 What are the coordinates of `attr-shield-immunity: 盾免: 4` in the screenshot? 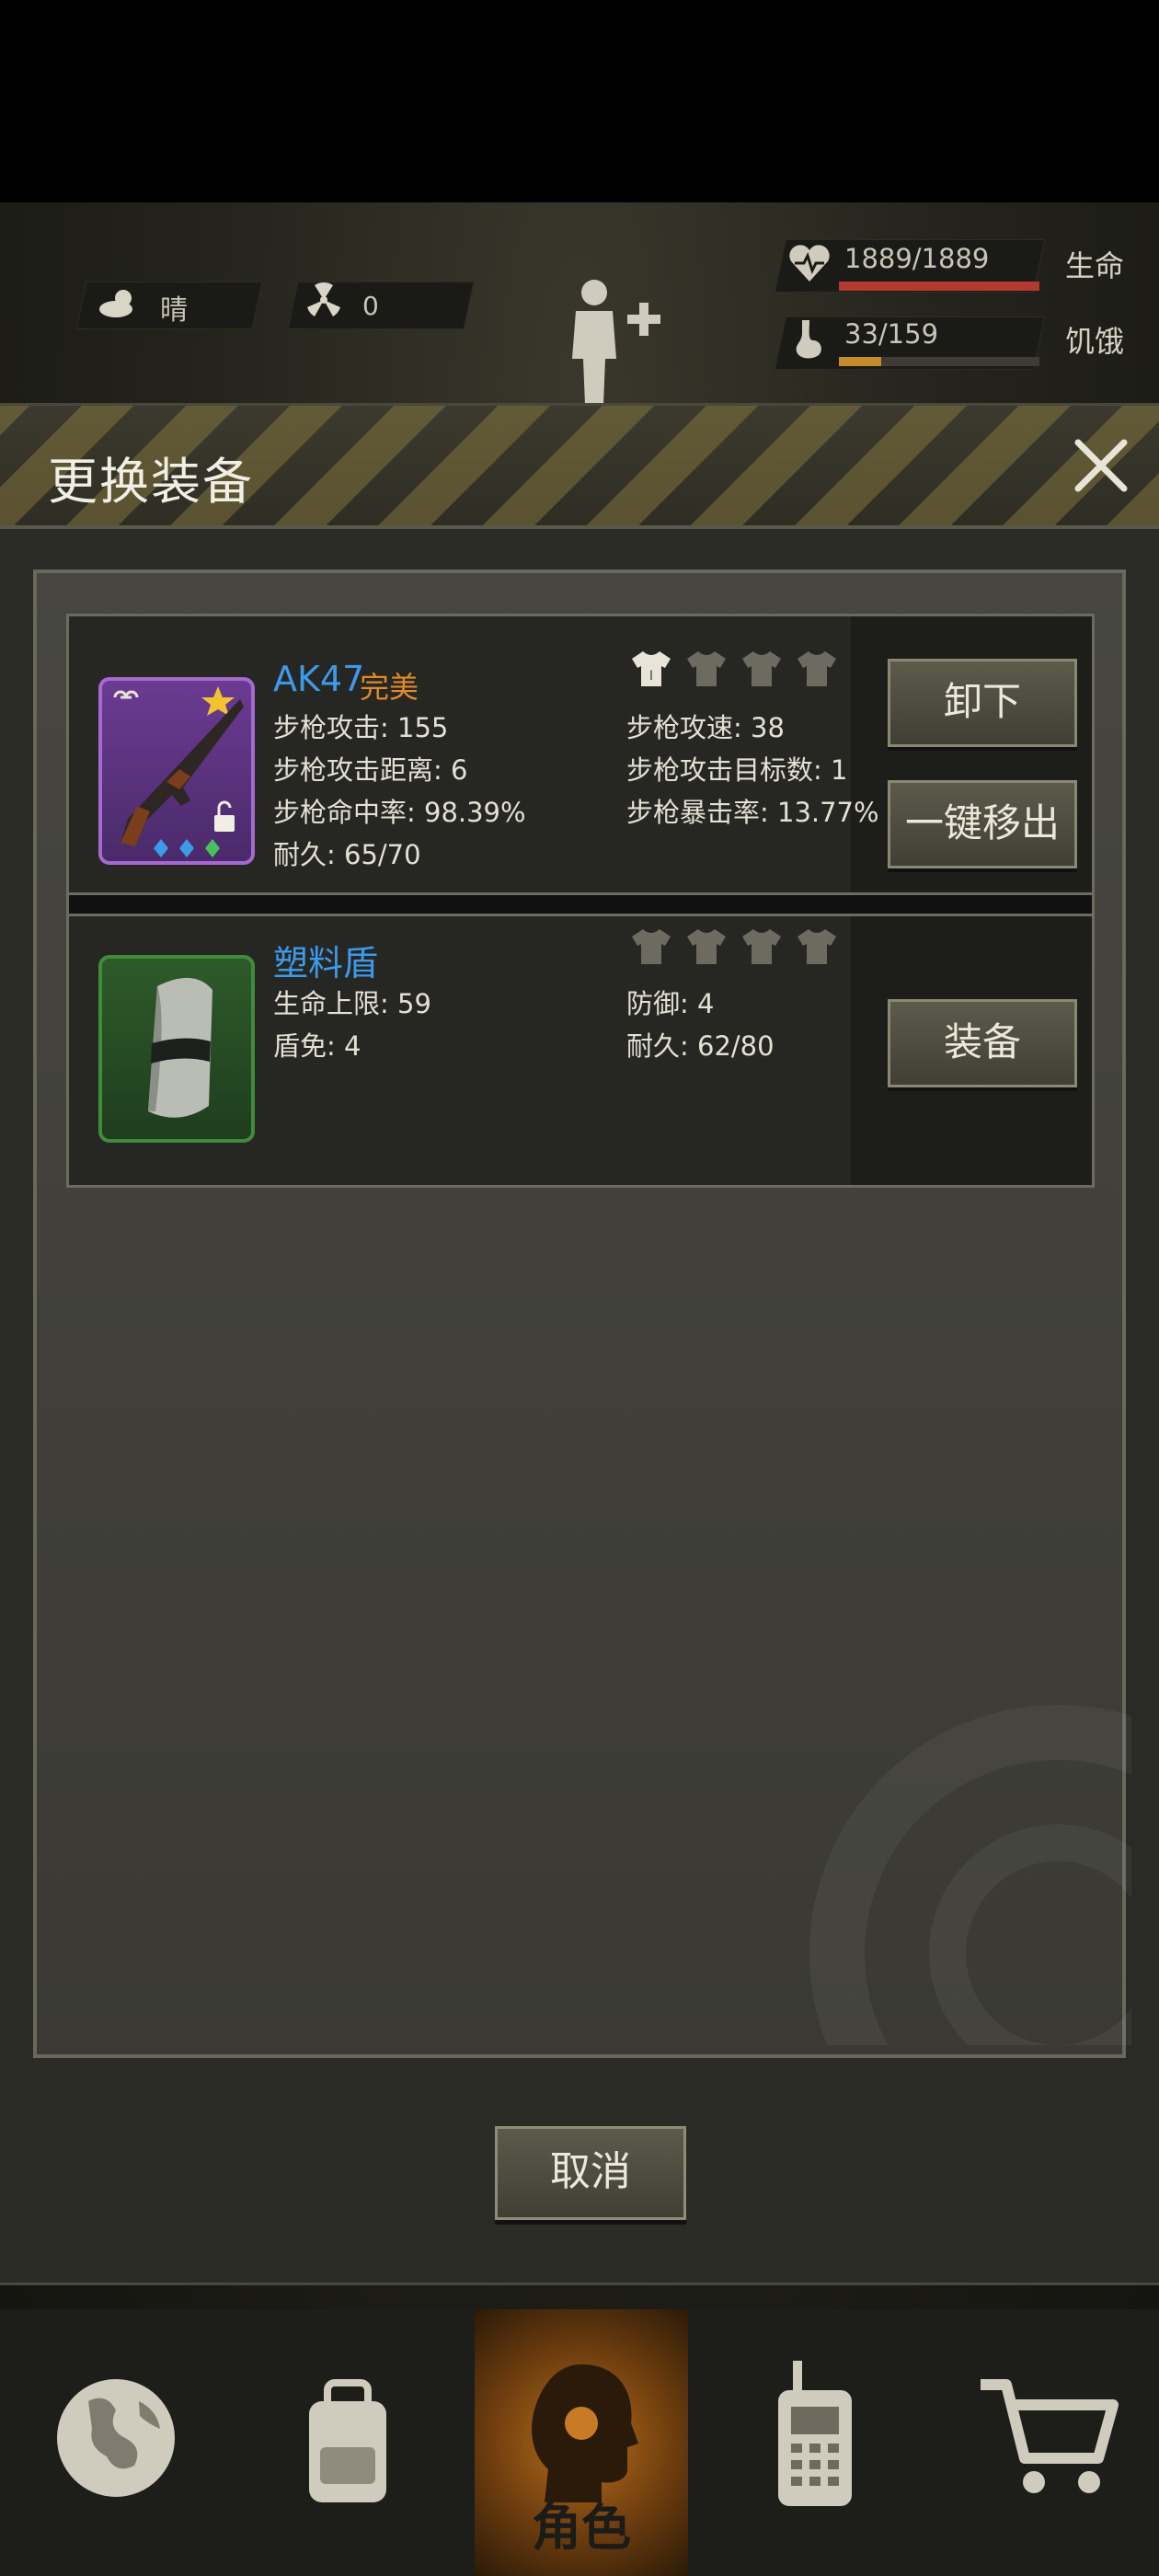 It's located at (317, 1046).